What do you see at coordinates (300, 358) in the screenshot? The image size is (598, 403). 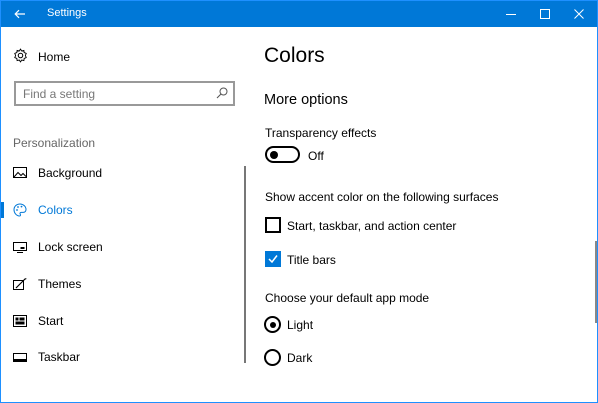 I see `dark-mode-label: Dark` at bounding box center [300, 358].